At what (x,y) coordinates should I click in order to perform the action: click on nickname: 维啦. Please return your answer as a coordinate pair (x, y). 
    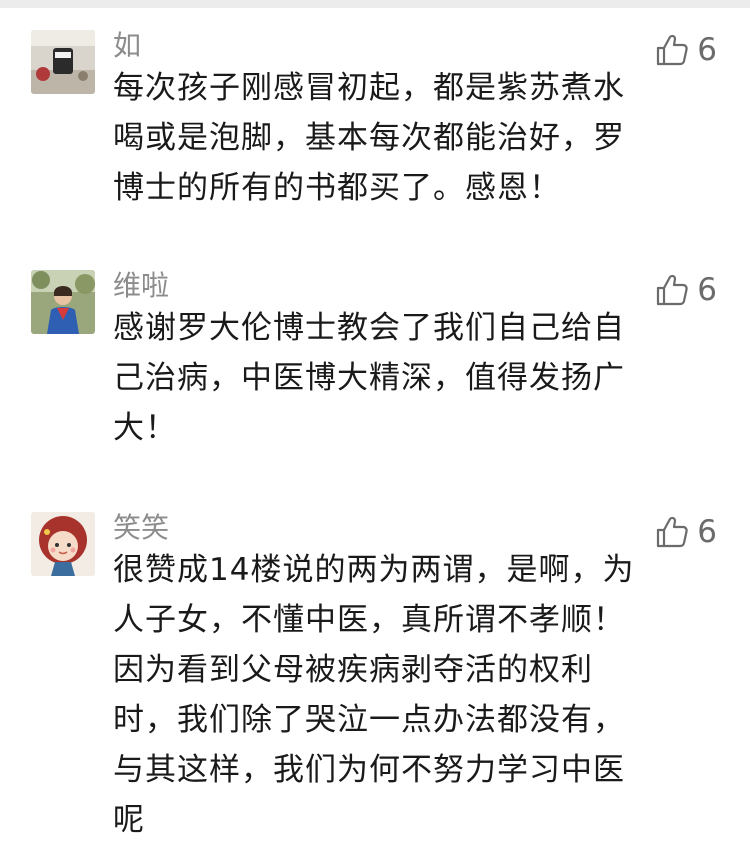
    Looking at the image, I should click on (141, 286).